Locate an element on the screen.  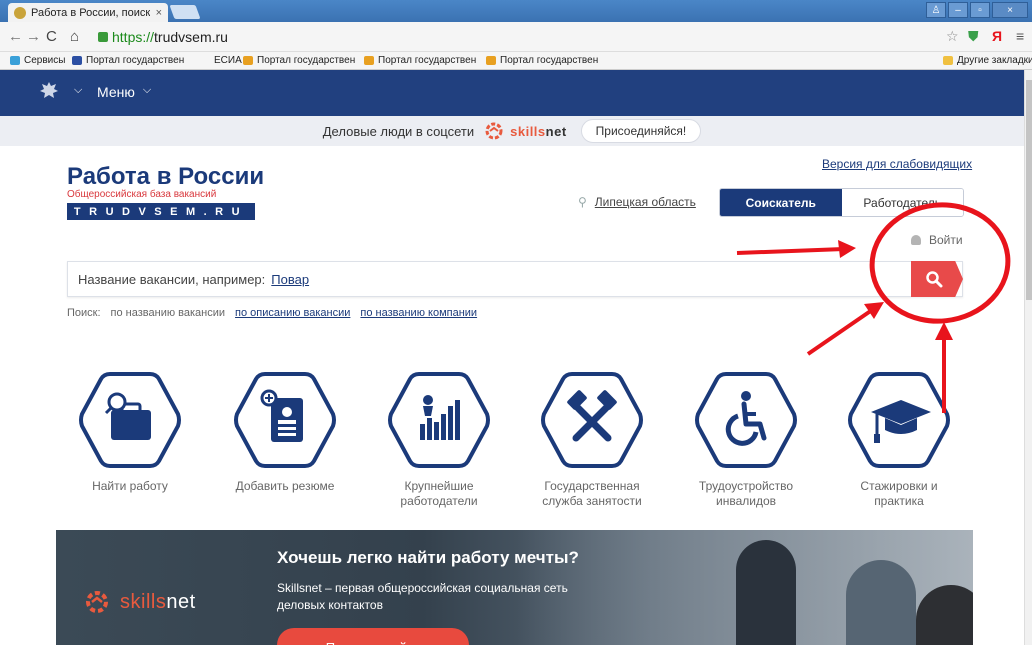
logo-domain: TRUDVSEM.RU is located at coordinates (161, 211).